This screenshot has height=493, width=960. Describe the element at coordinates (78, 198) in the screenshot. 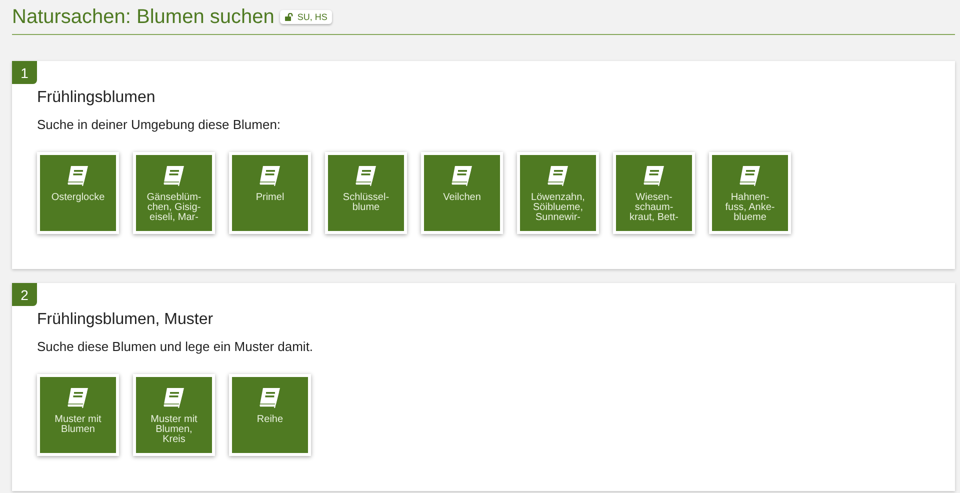

I see `tile-label: Osterglocke` at that location.